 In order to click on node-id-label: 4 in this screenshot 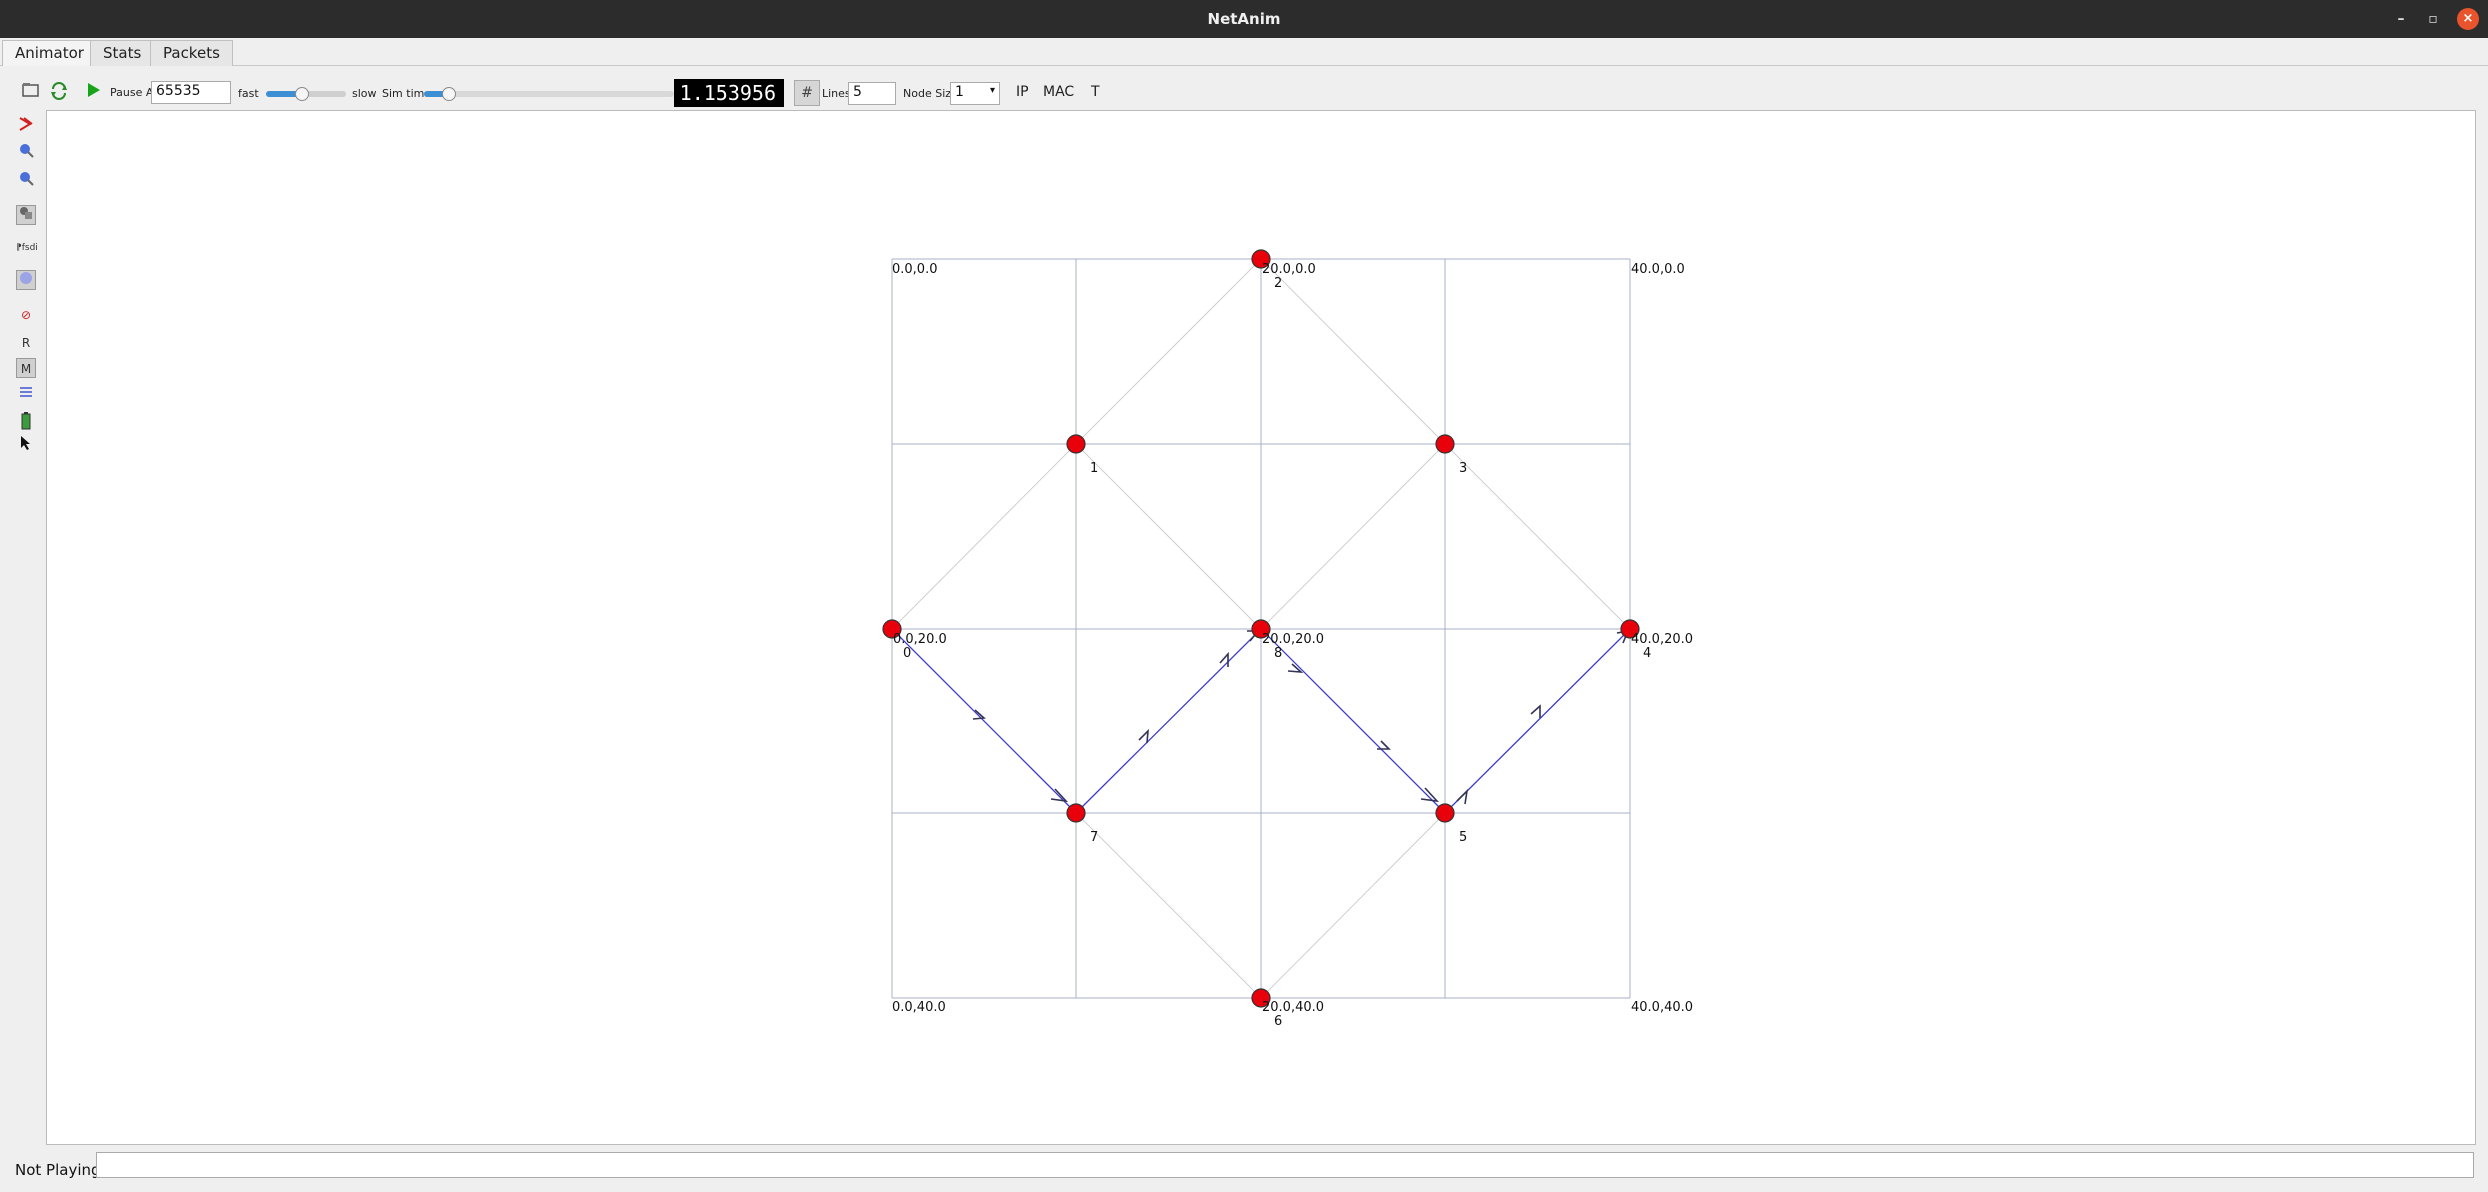, I will do `click(1647, 653)`.